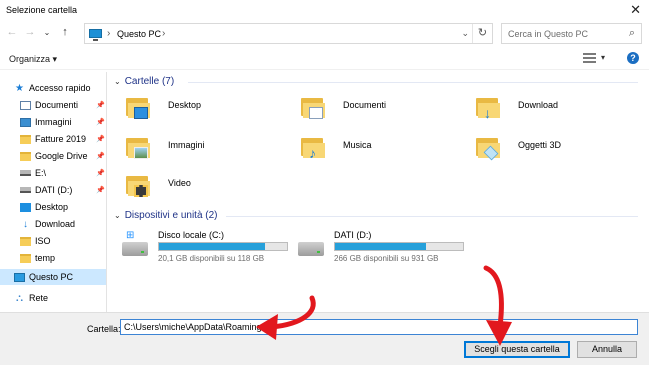  Describe the element at coordinates (12, 32) in the screenshot. I see `back-arrow-icon: ←` at that location.